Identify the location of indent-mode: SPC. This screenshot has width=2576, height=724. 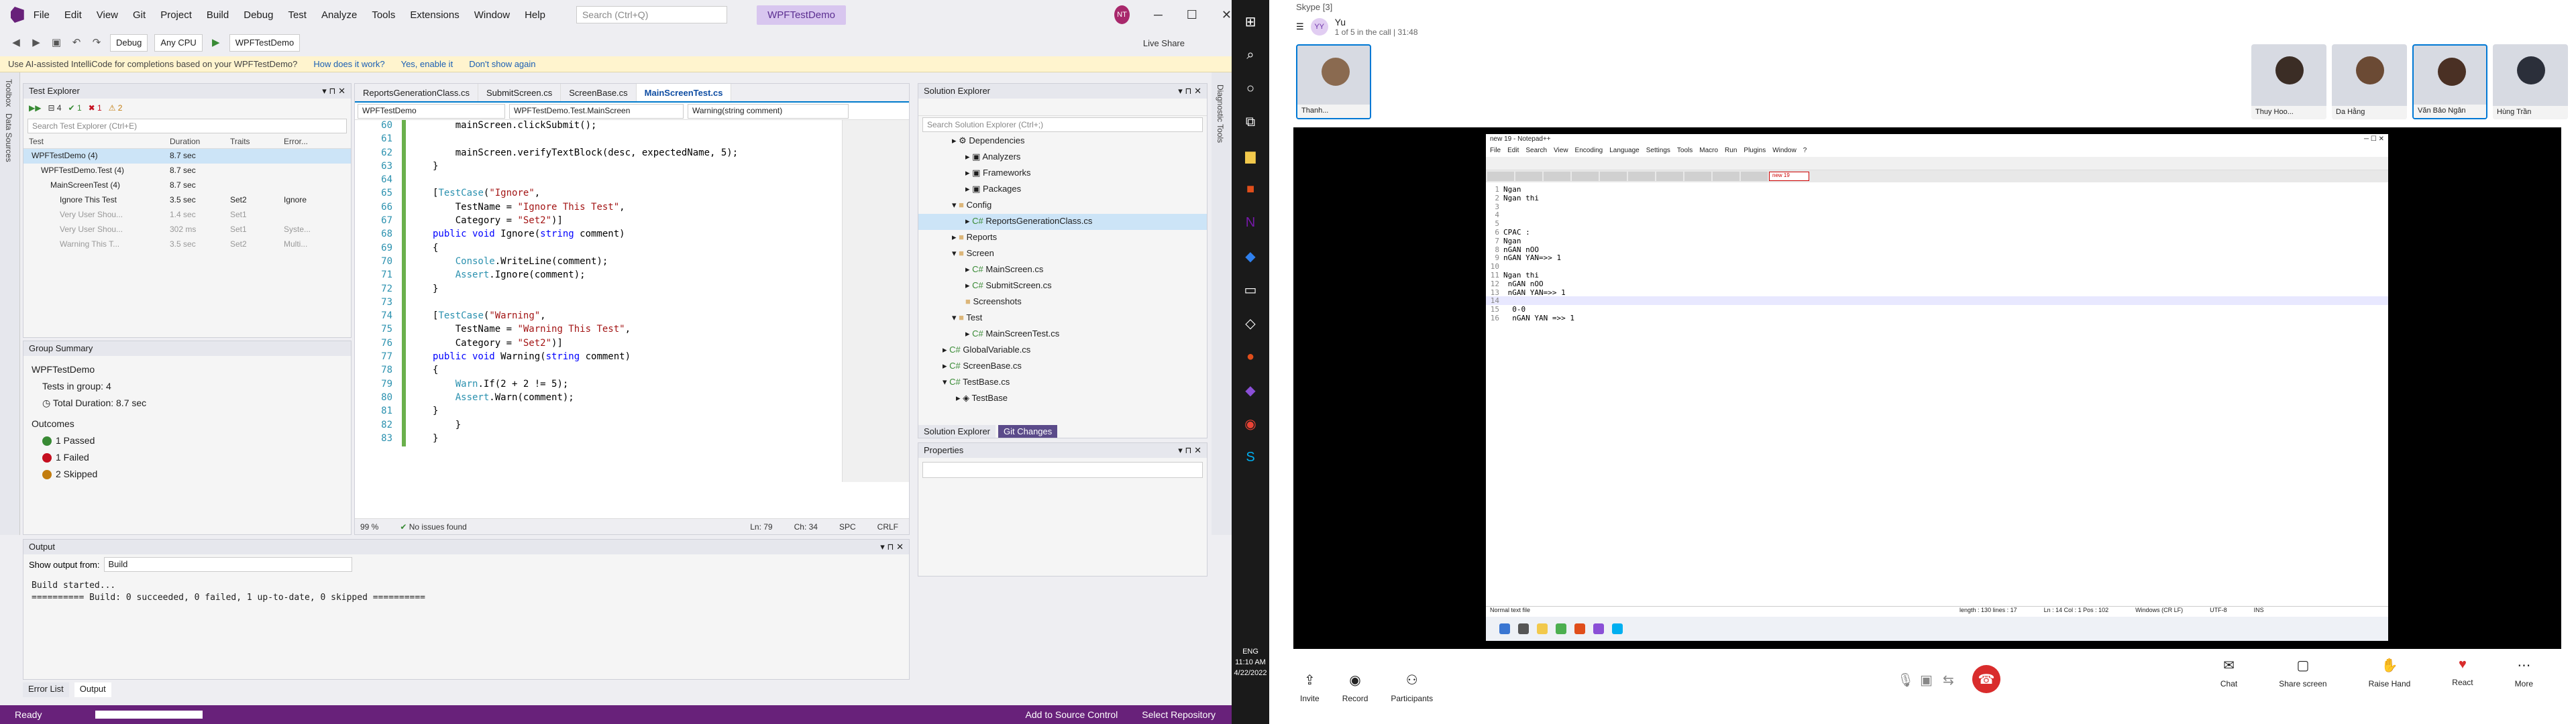
(847, 527).